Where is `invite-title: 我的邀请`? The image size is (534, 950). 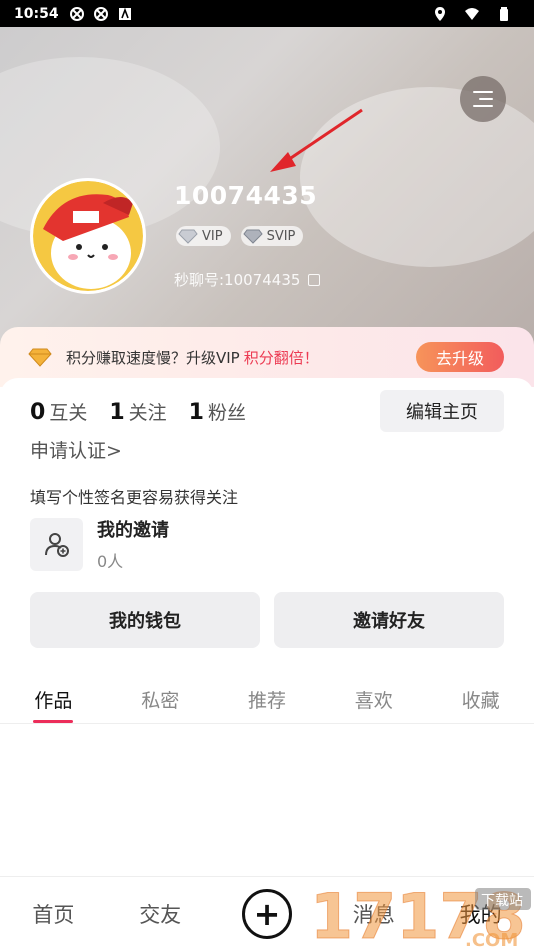 invite-title: 我的邀请 is located at coordinates (133, 530).